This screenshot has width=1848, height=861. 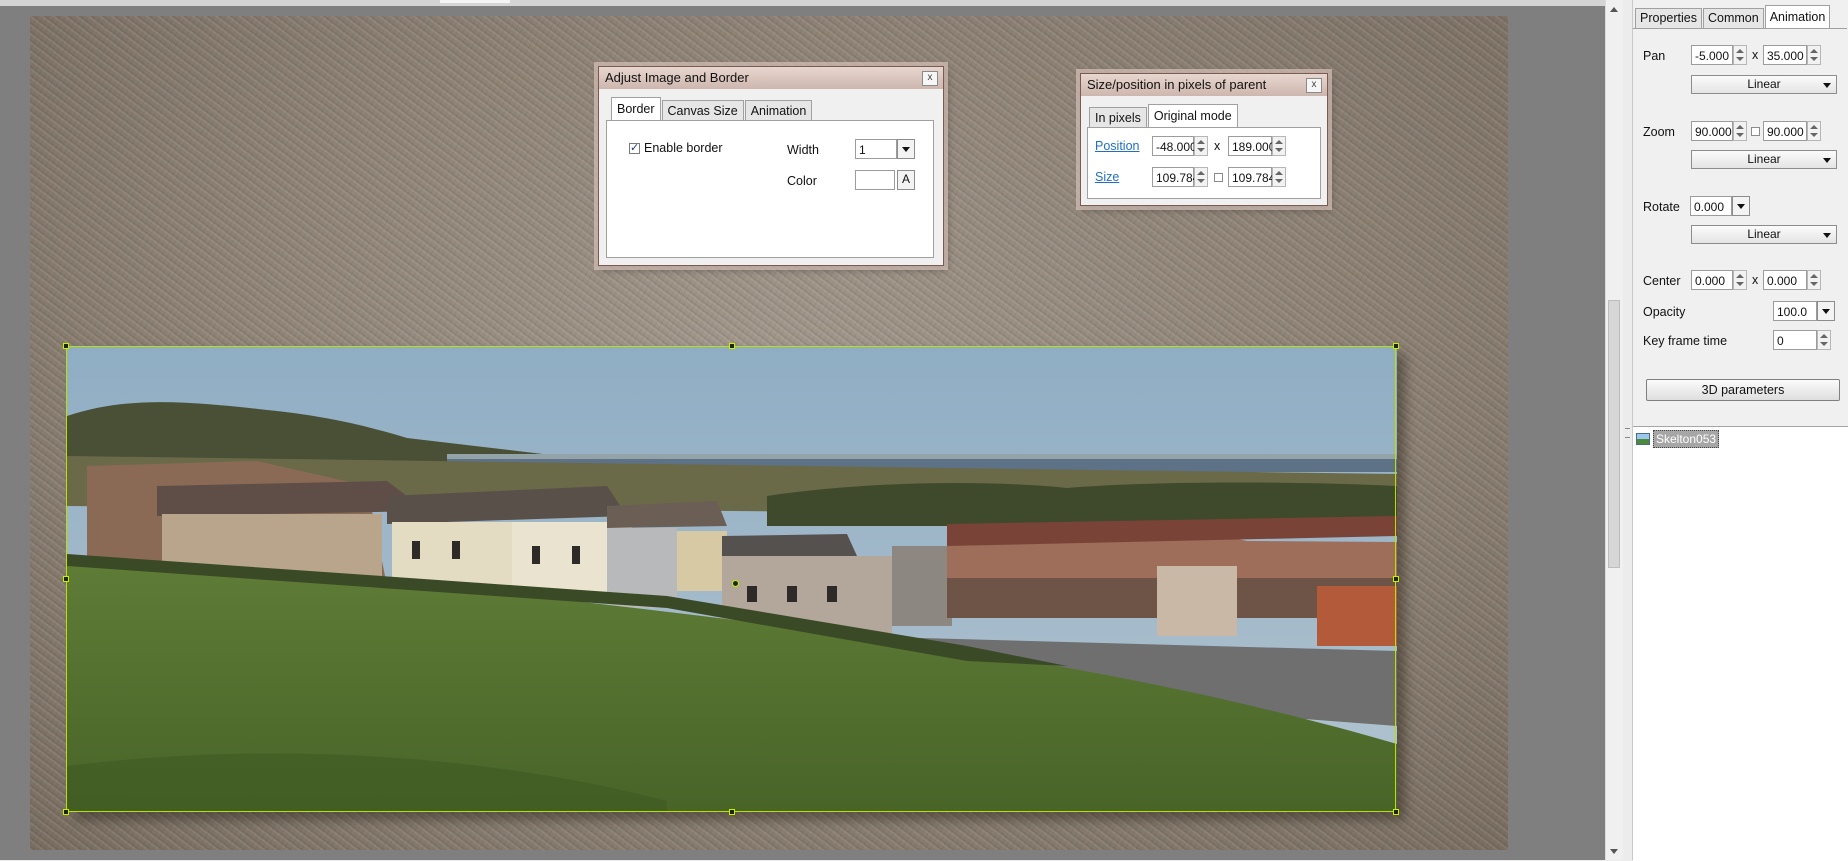 What do you see at coordinates (1824, 340) in the screenshot?
I see `keyframe-time-spinner` at bounding box center [1824, 340].